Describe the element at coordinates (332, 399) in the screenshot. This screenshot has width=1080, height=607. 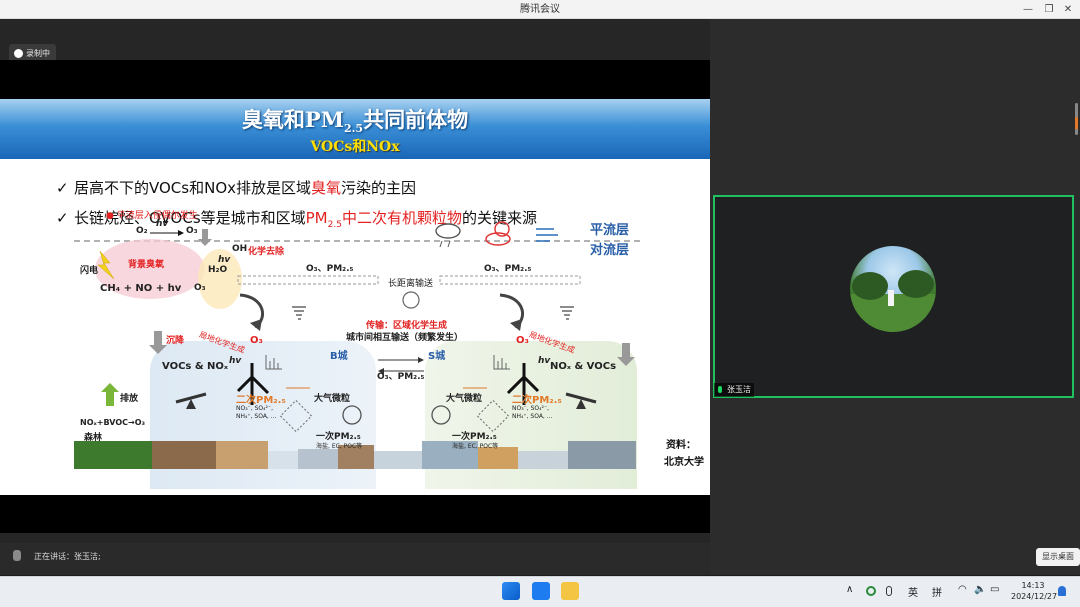
I see `label-atm-left: 大气微粒` at that location.